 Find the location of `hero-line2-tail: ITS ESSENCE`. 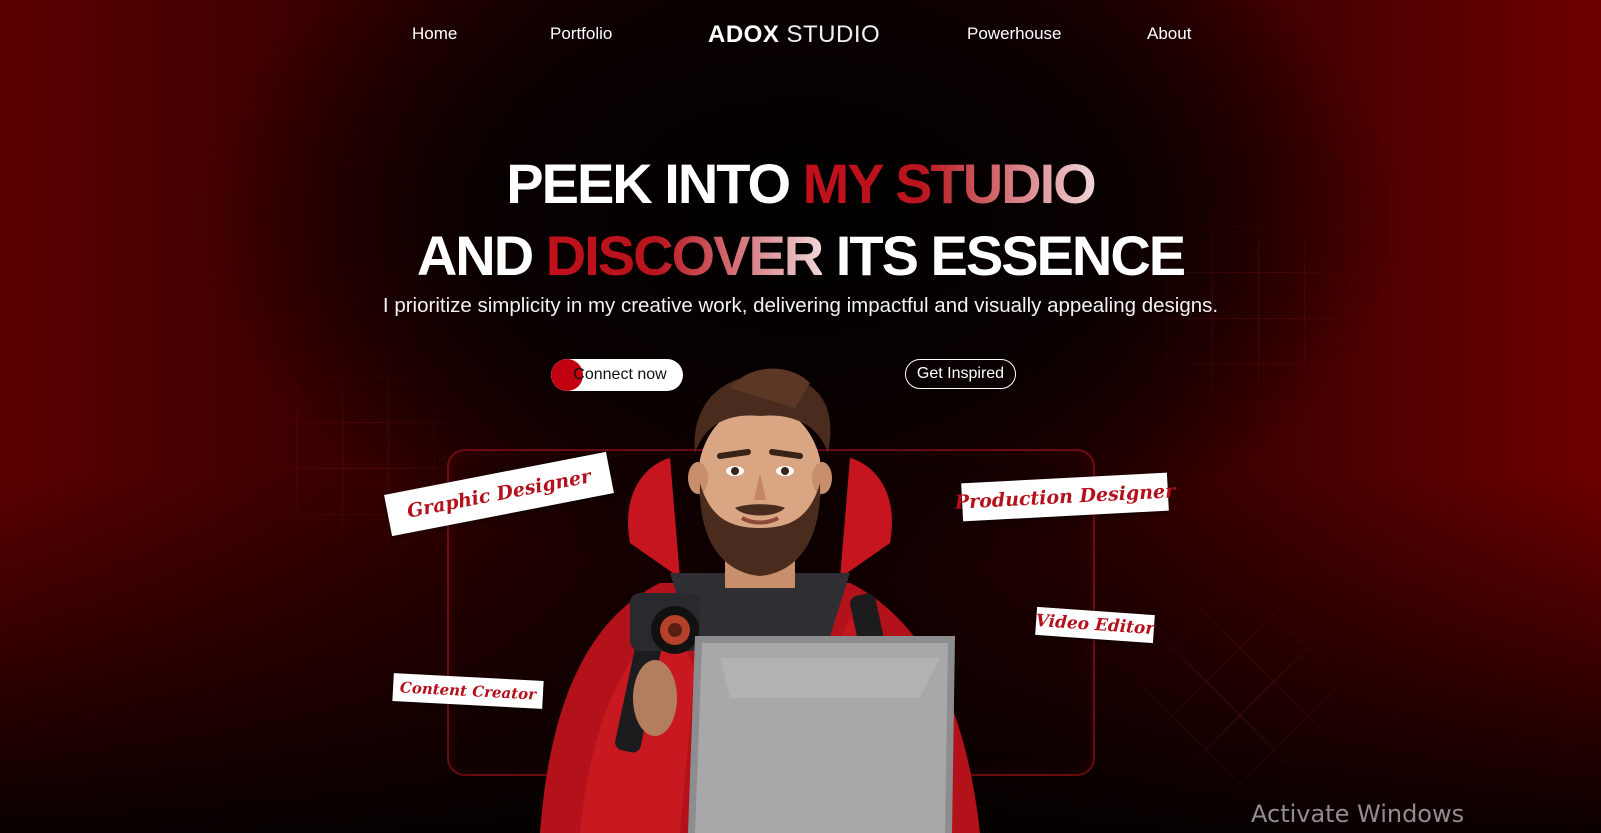

hero-line2-tail: ITS ESSENCE is located at coordinates (1004, 255).